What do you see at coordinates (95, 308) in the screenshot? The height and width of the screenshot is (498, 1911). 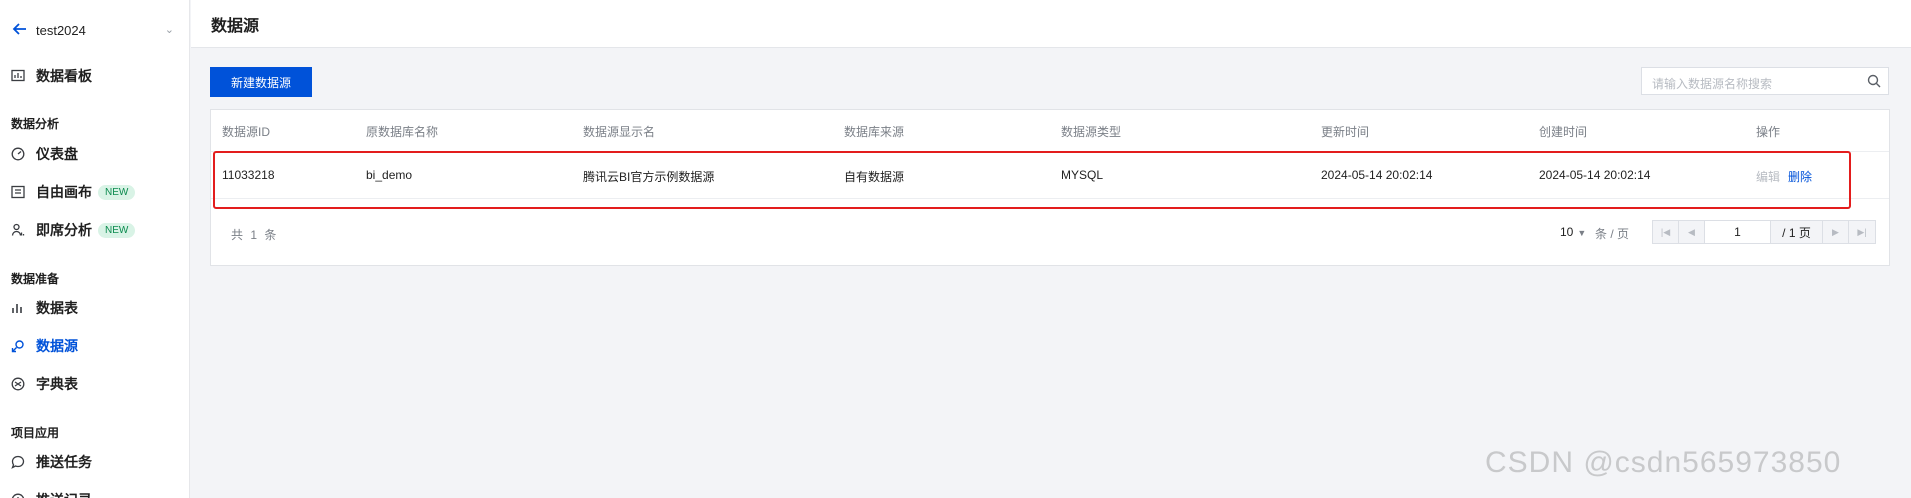 I see `sidebar-item-datatable: 数据表` at bounding box center [95, 308].